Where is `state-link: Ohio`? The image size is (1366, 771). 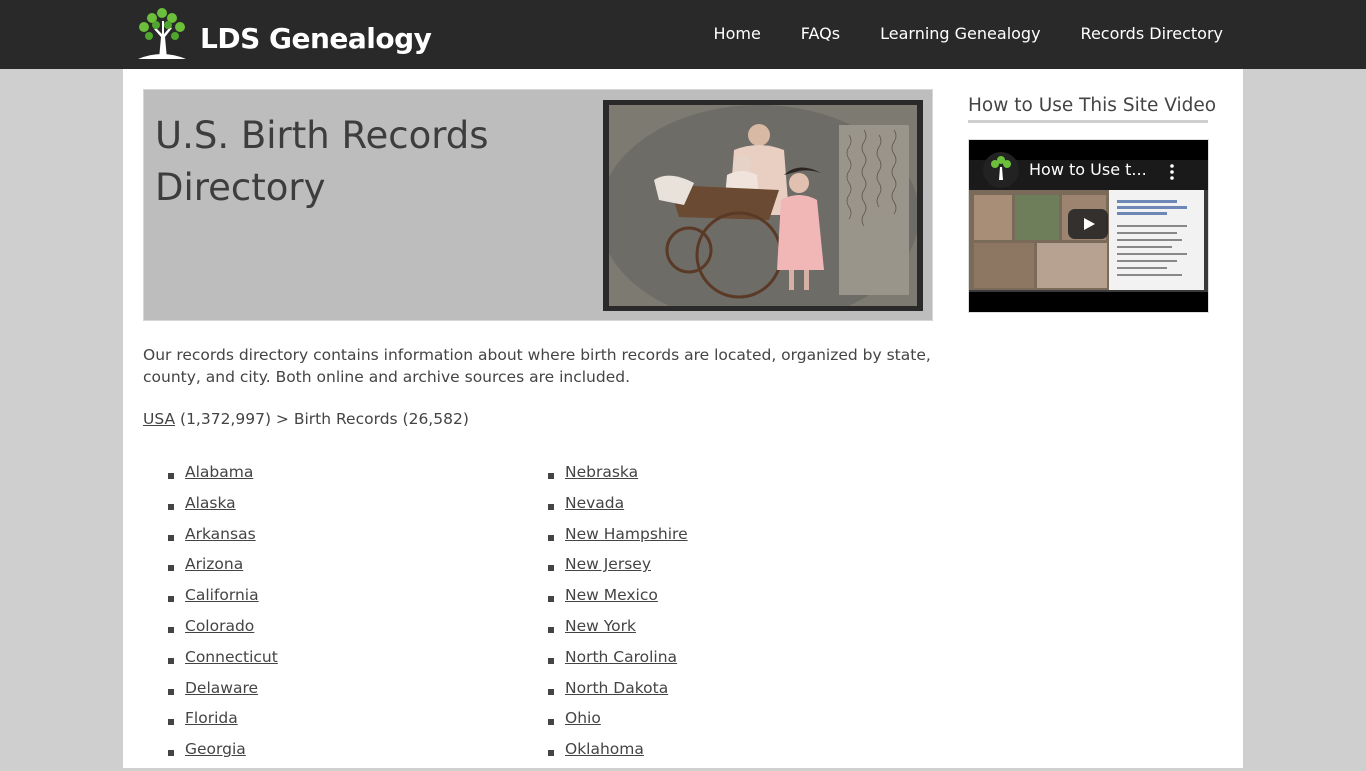
state-link: Ohio is located at coordinates (583, 718).